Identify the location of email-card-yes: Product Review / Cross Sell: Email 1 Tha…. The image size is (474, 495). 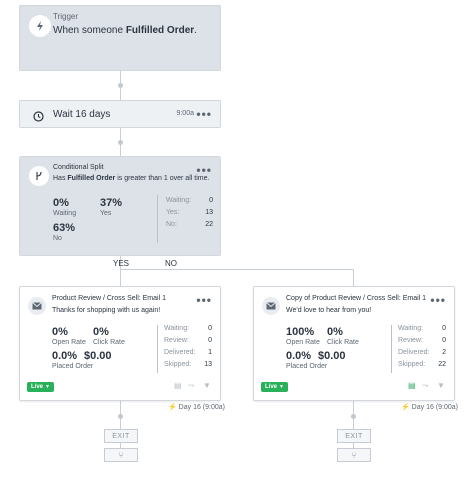
(120, 343).